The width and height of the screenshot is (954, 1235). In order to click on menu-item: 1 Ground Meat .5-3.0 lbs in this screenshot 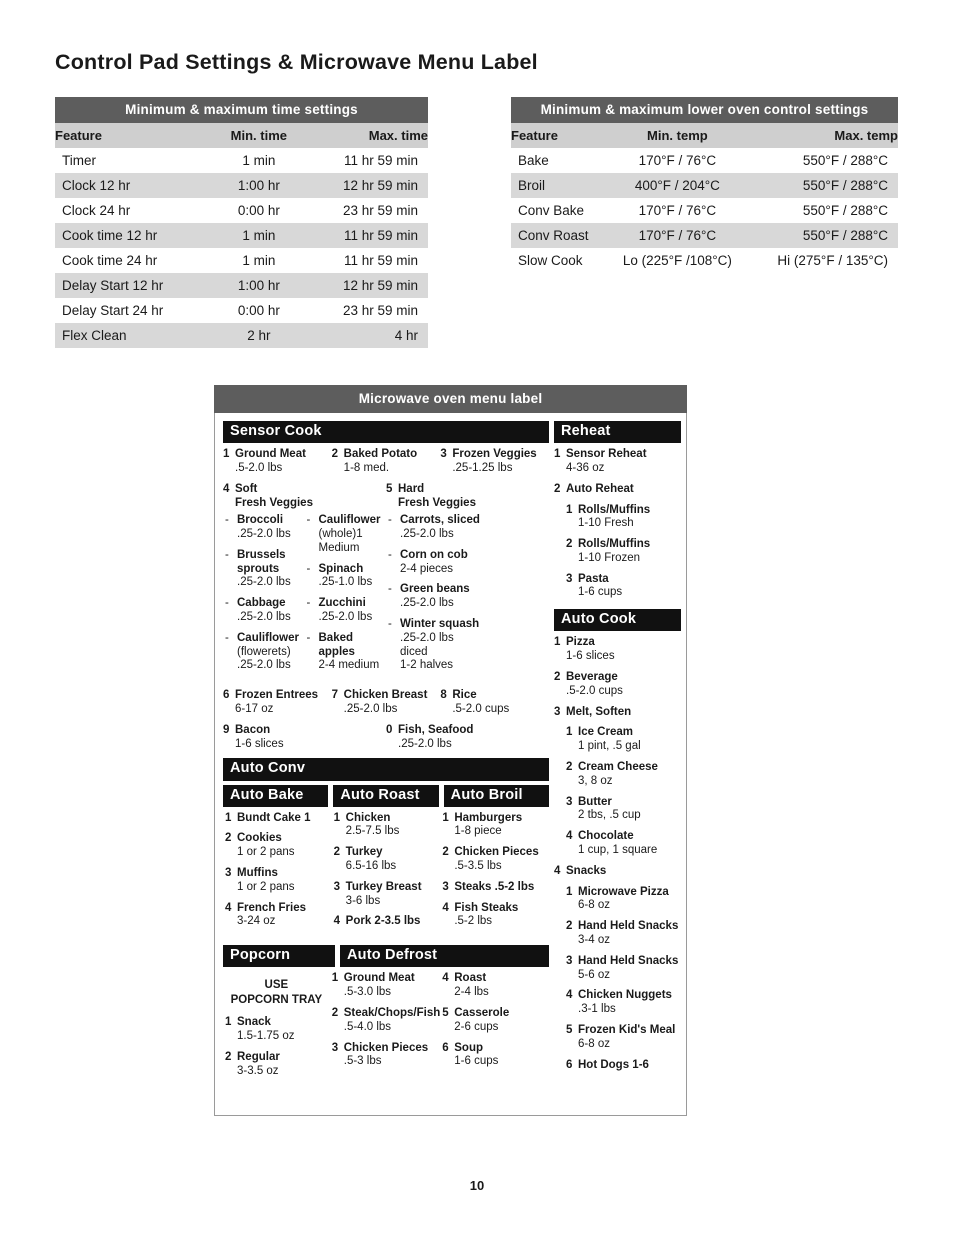, I will do `click(386, 986)`.